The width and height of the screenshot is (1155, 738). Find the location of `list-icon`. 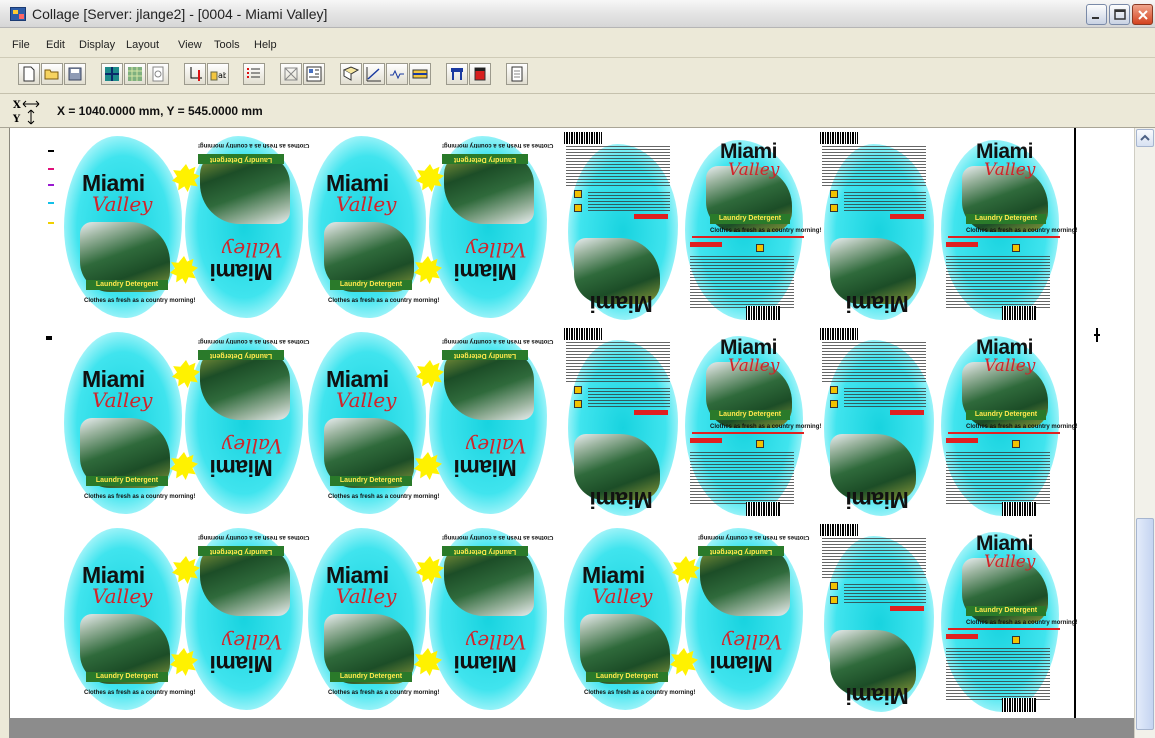

list-icon is located at coordinates (253, 73).